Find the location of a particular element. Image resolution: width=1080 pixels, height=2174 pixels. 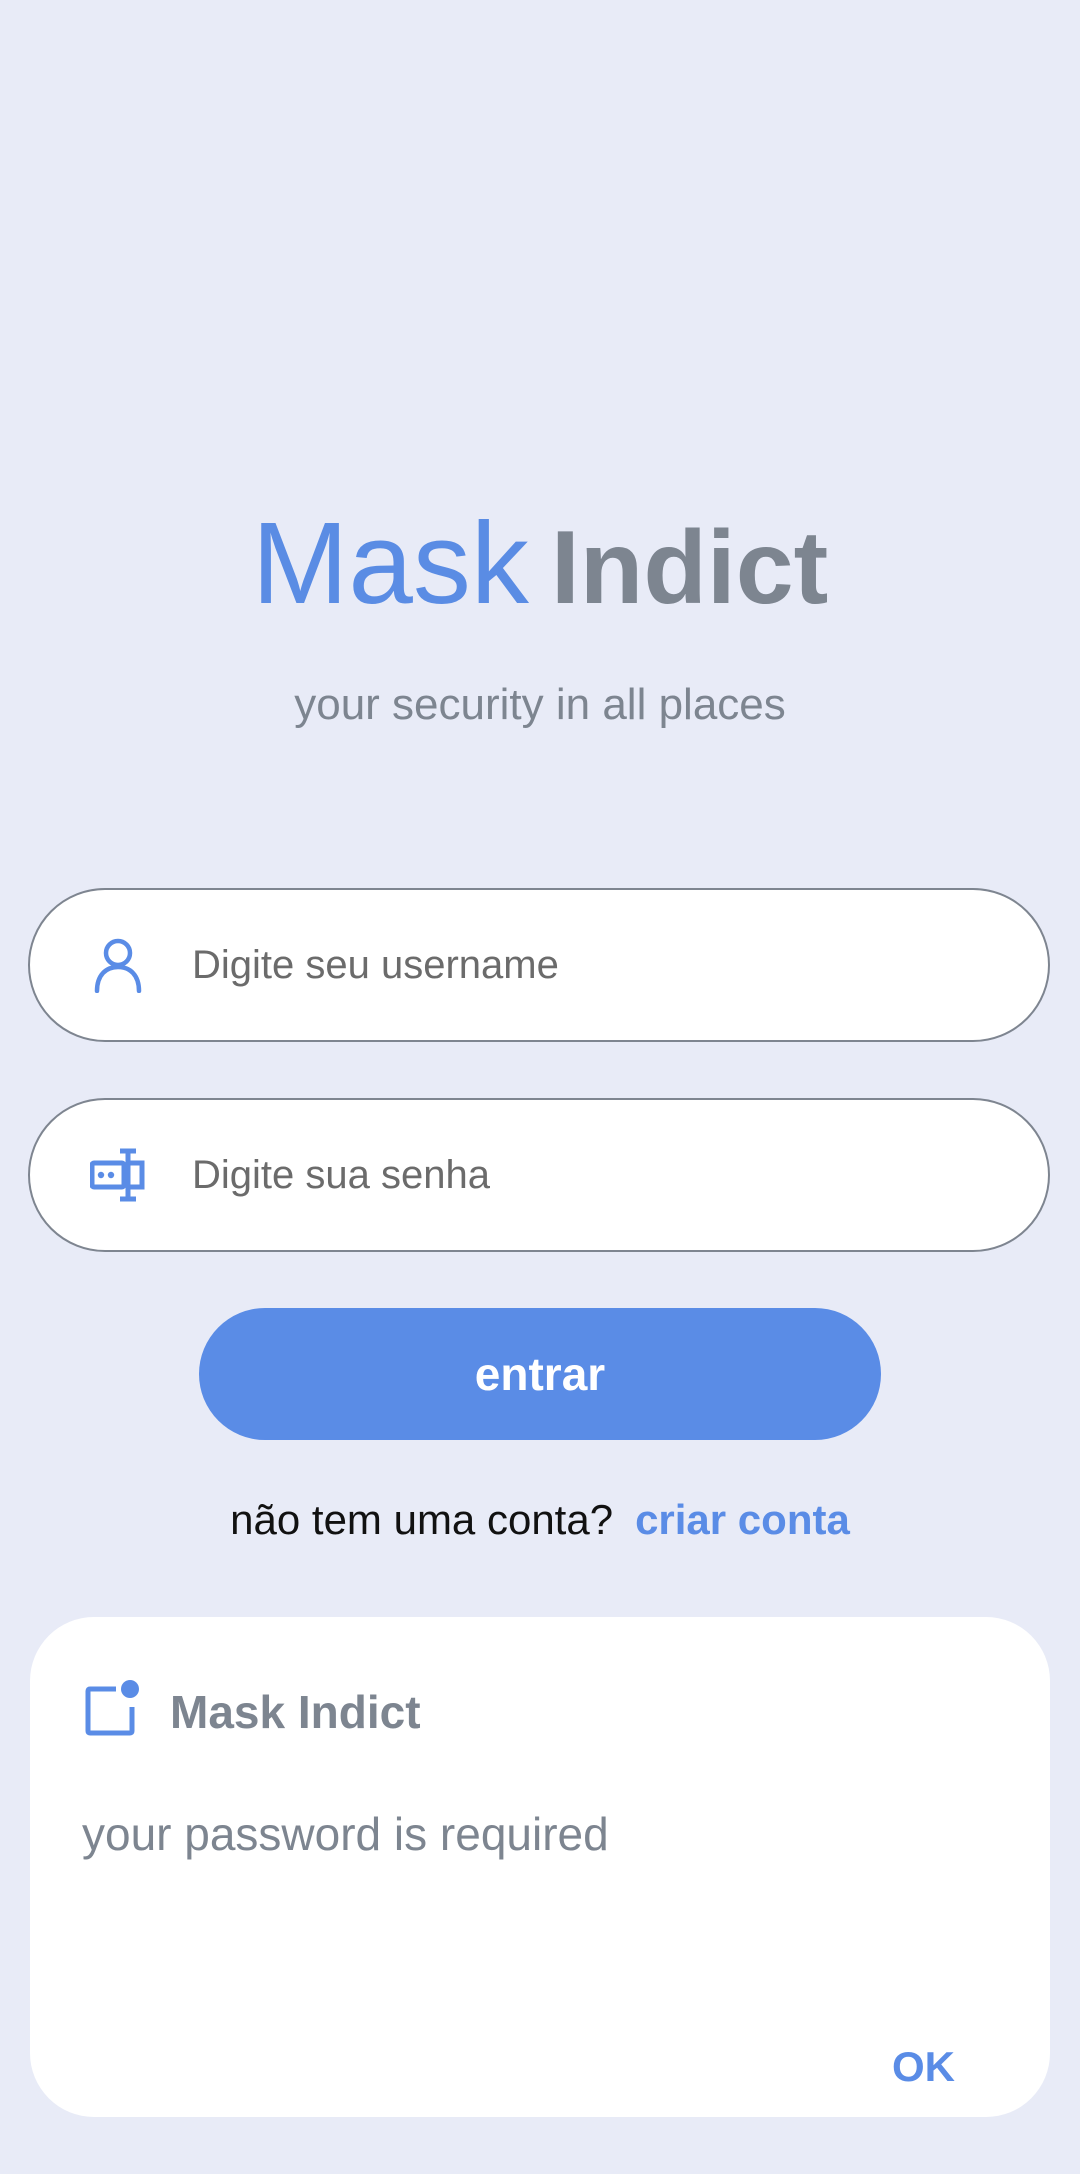

password-field-icon is located at coordinates (118, 1175).